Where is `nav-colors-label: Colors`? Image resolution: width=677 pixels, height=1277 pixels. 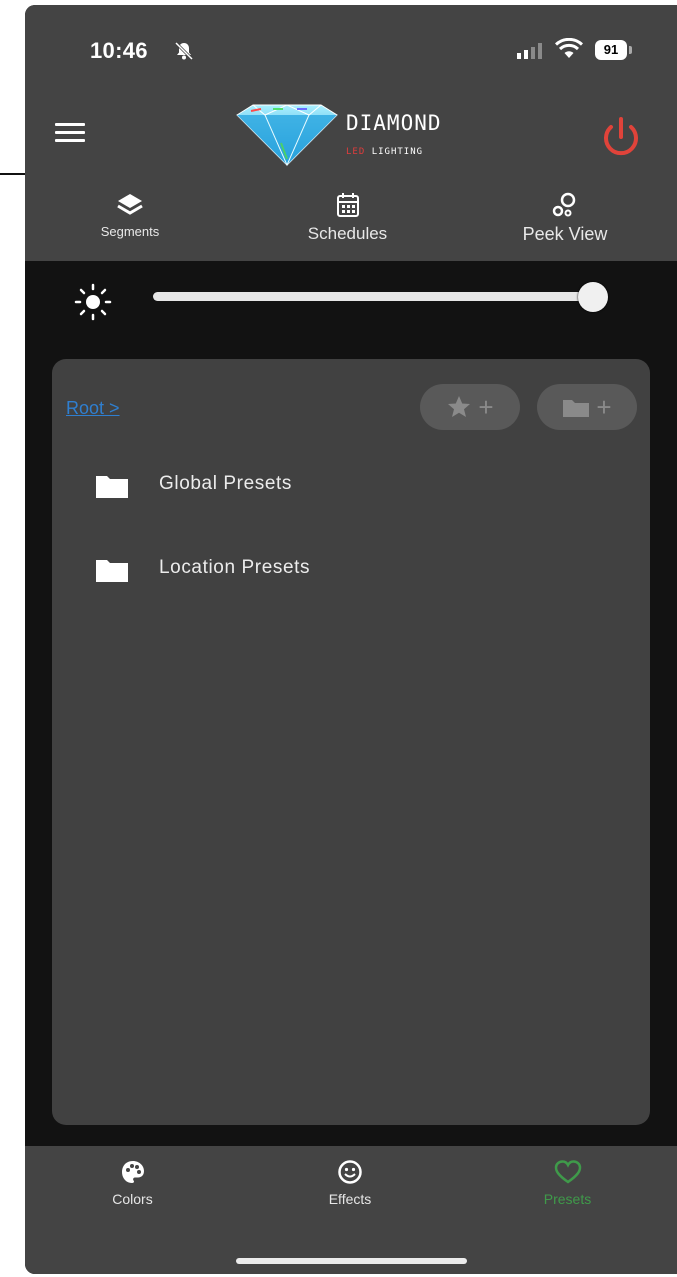
nav-colors-label: Colors is located at coordinates (132, 1199).